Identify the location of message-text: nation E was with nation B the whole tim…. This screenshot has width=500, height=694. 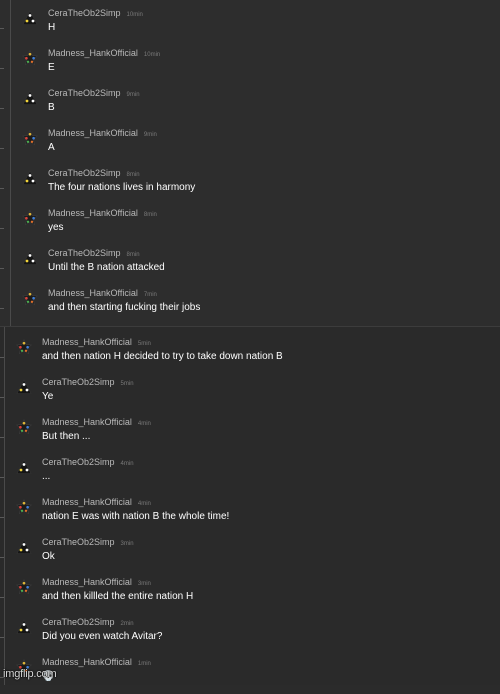
(136, 516).